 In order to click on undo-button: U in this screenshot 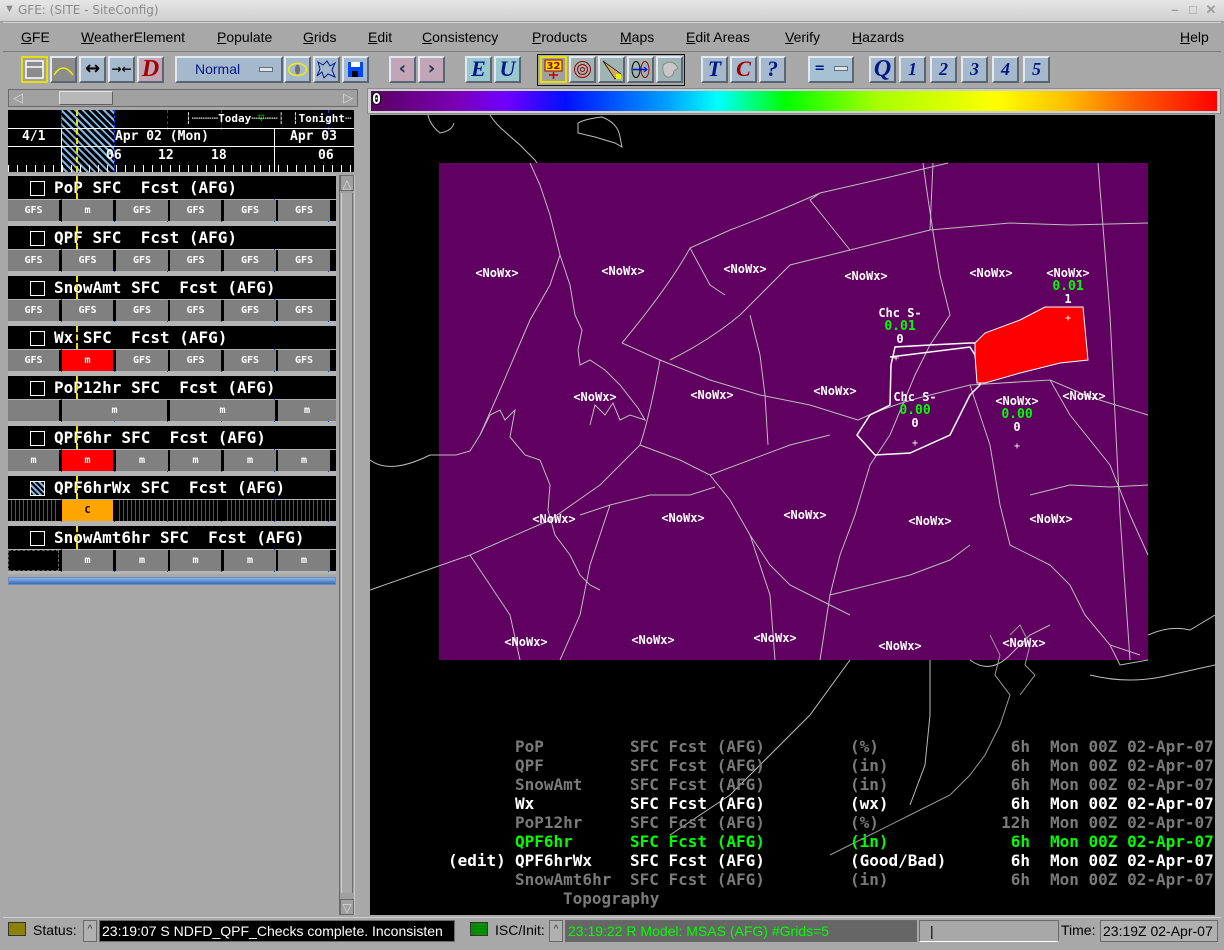, I will do `click(507, 69)`.